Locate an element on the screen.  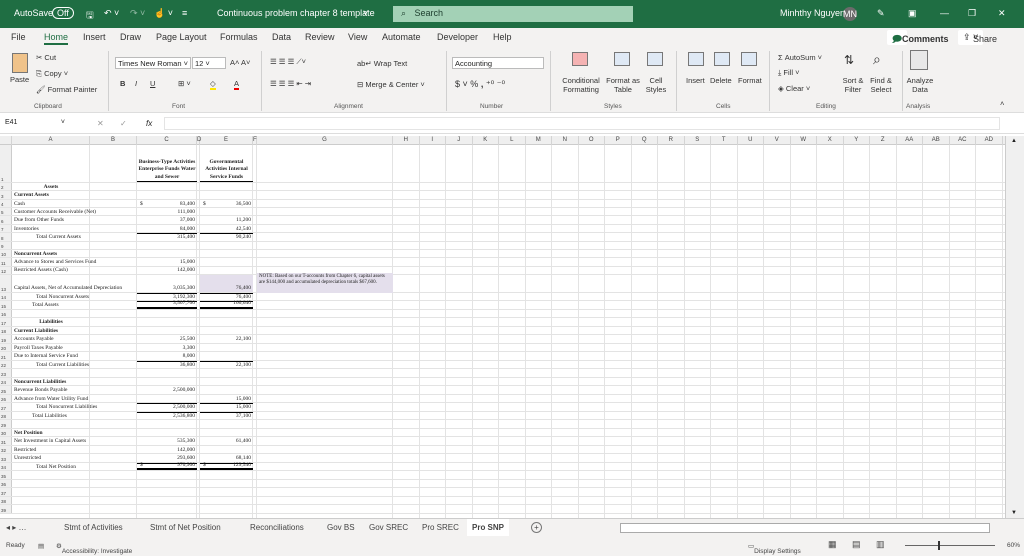
column-header: B is located at coordinates (113, 140).